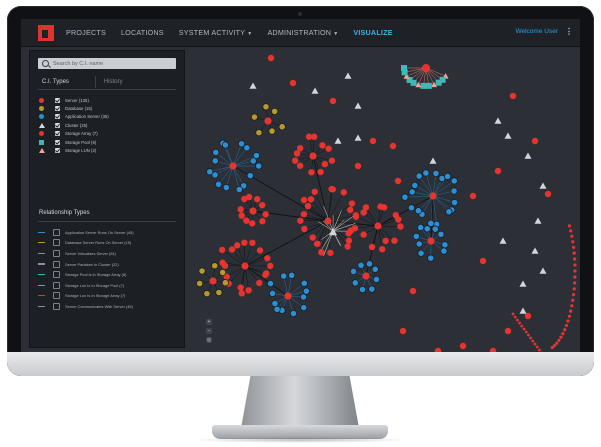  What do you see at coordinates (109, 274) in the screenshot?
I see `relationship-row: Storage Pool is In Storage Array (6)` at bounding box center [109, 274].